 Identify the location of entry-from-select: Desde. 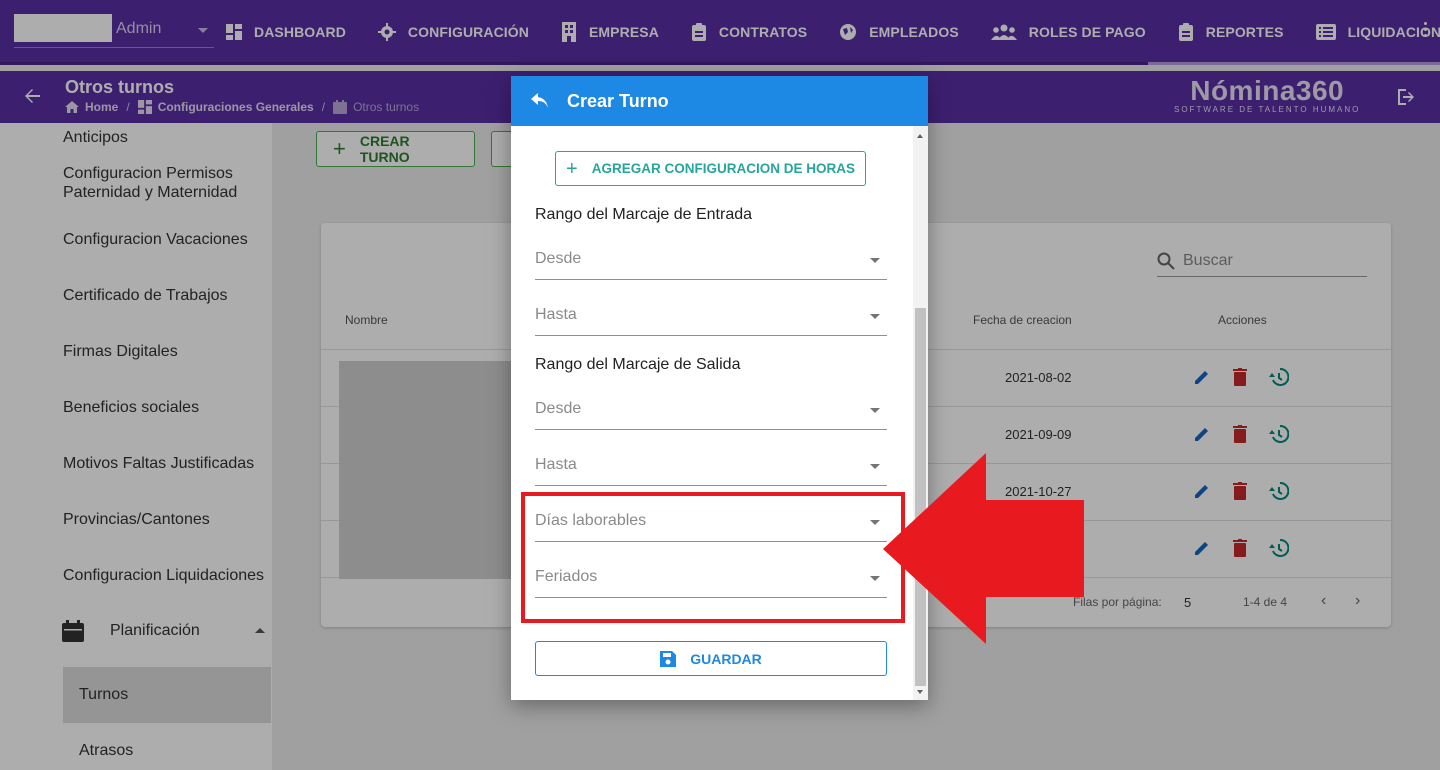
(711, 258).